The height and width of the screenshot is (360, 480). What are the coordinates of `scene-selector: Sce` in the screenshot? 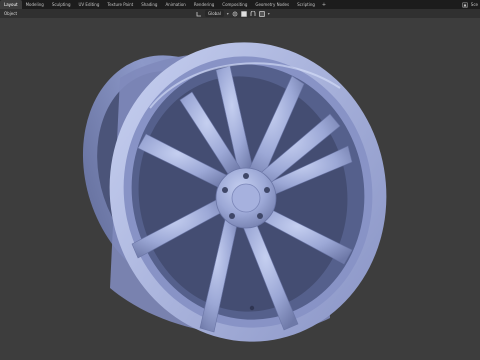 It's located at (470, 4).